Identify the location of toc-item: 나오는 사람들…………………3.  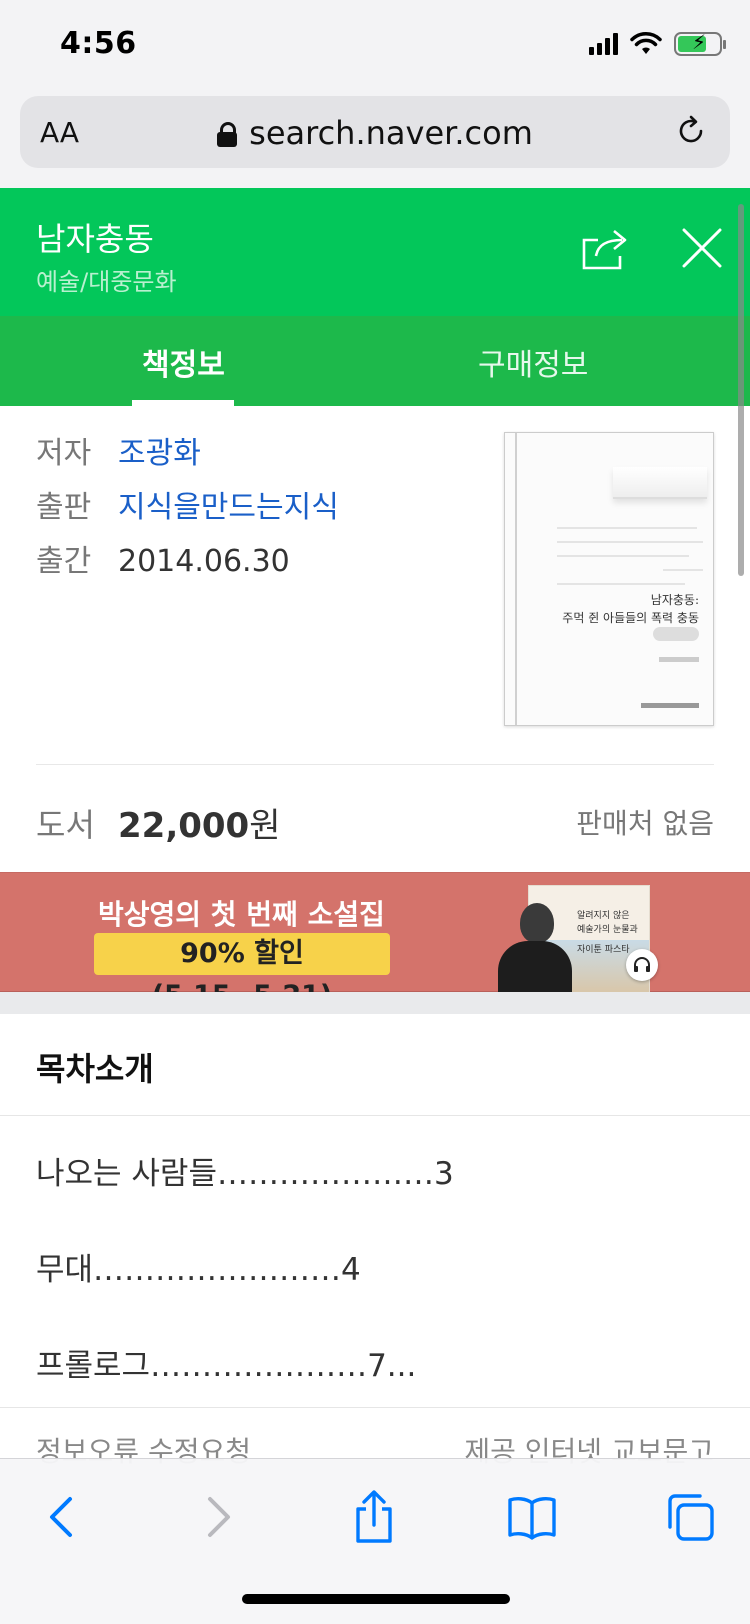
(245, 1174).